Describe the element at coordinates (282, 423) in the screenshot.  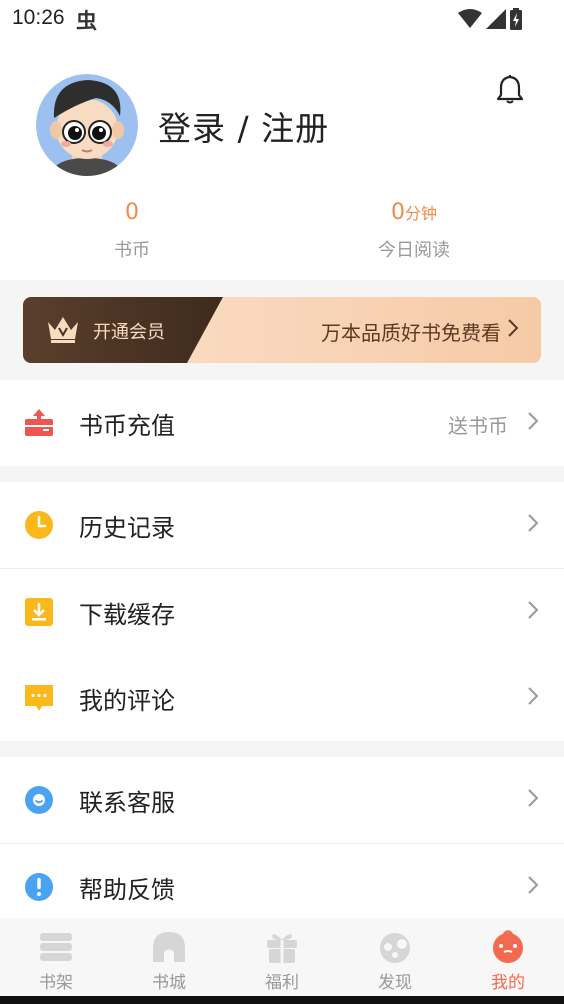
I see `menu-recharge: 书币充值 送书币` at that location.